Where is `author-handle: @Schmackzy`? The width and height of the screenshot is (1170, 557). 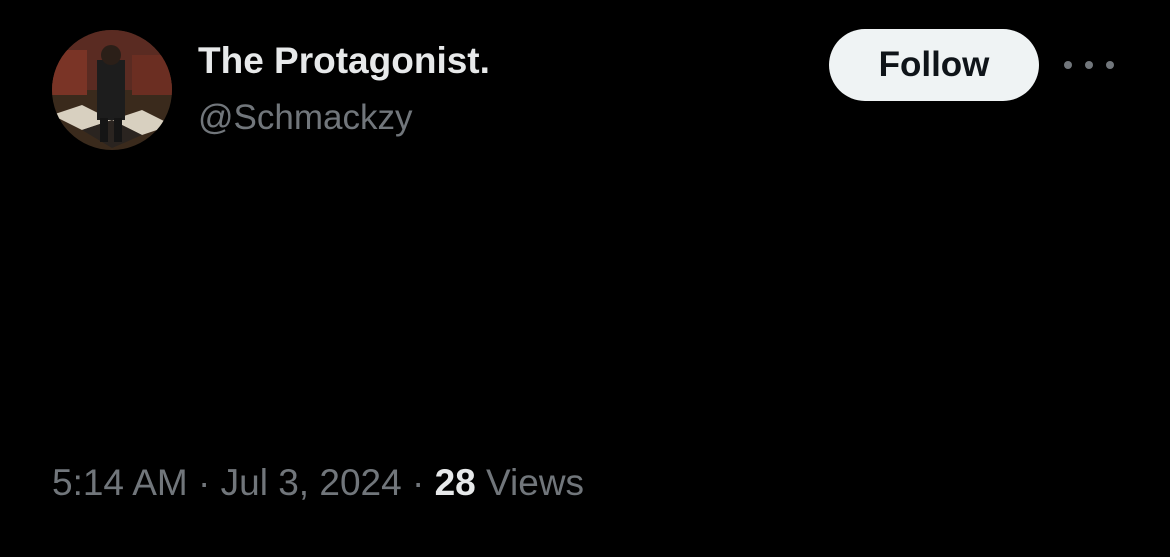
author-handle: @Schmackzy is located at coordinates (305, 118).